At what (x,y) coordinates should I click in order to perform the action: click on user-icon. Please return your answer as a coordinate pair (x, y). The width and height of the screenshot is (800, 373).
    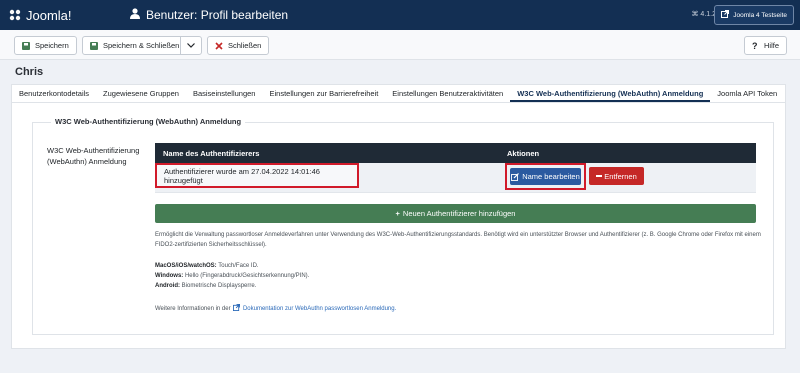
    Looking at the image, I should click on (135, 15).